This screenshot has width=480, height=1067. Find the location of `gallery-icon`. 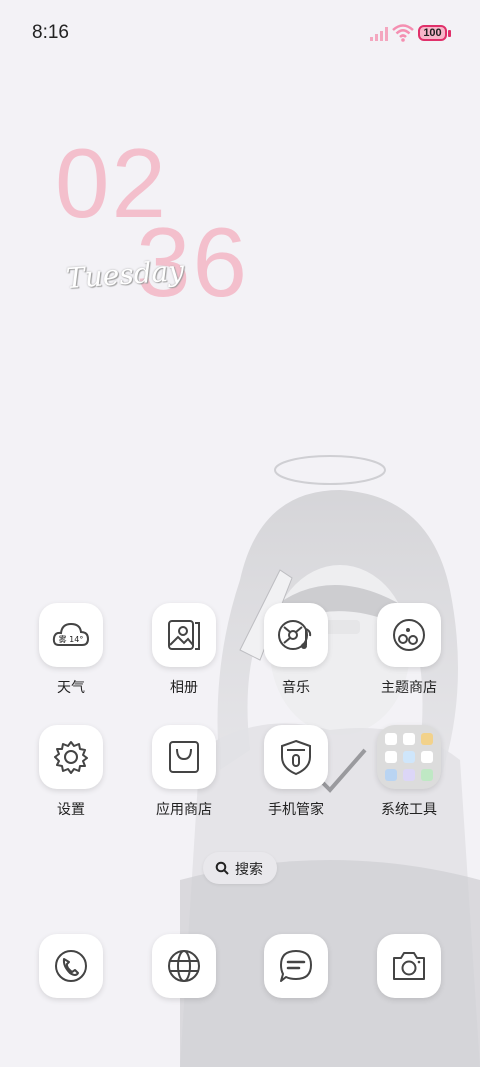

gallery-icon is located at coordinates (184, 635).